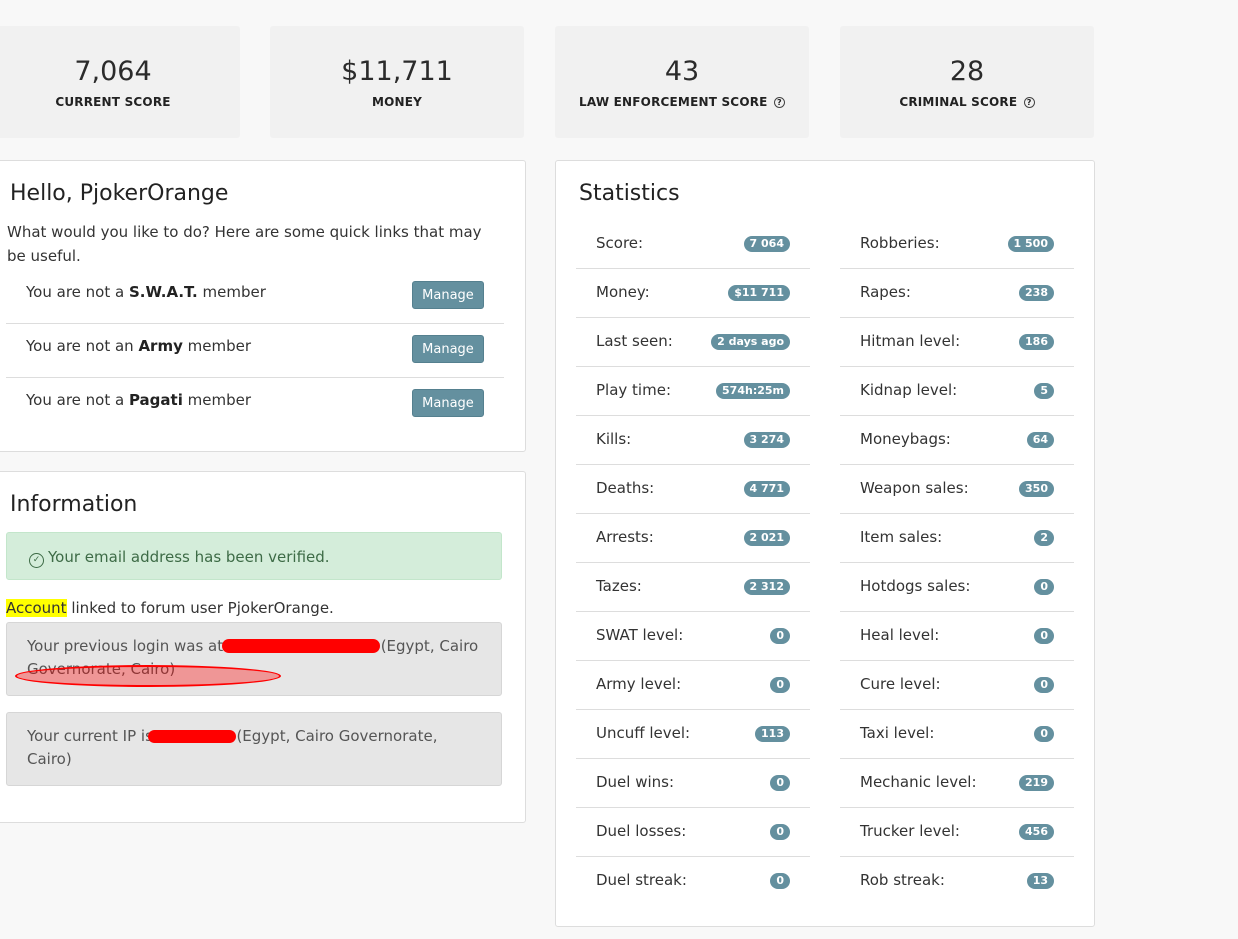 The width and height of the screenshot is (1238, 939). Describe the element at coordinates (1036, 293) in the screenshot. I see `stat-value-badge: 238` at that location.